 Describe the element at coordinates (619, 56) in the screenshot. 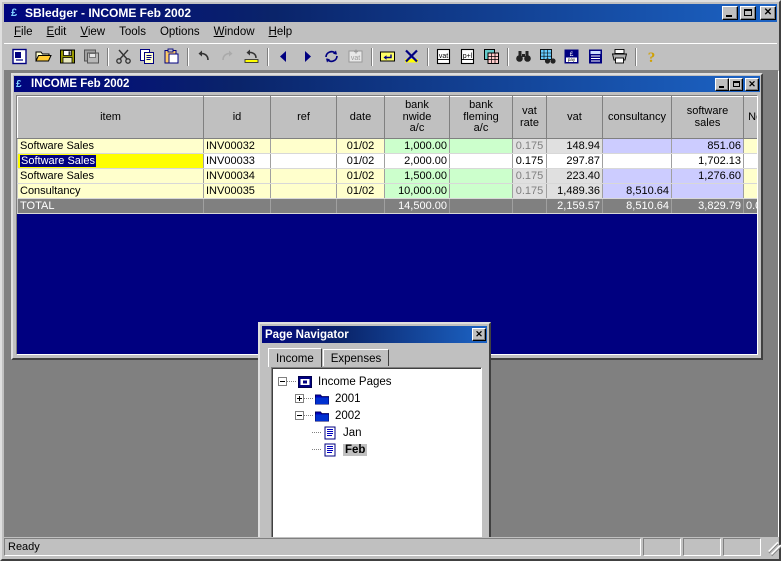

I see `print-icon` at that location.